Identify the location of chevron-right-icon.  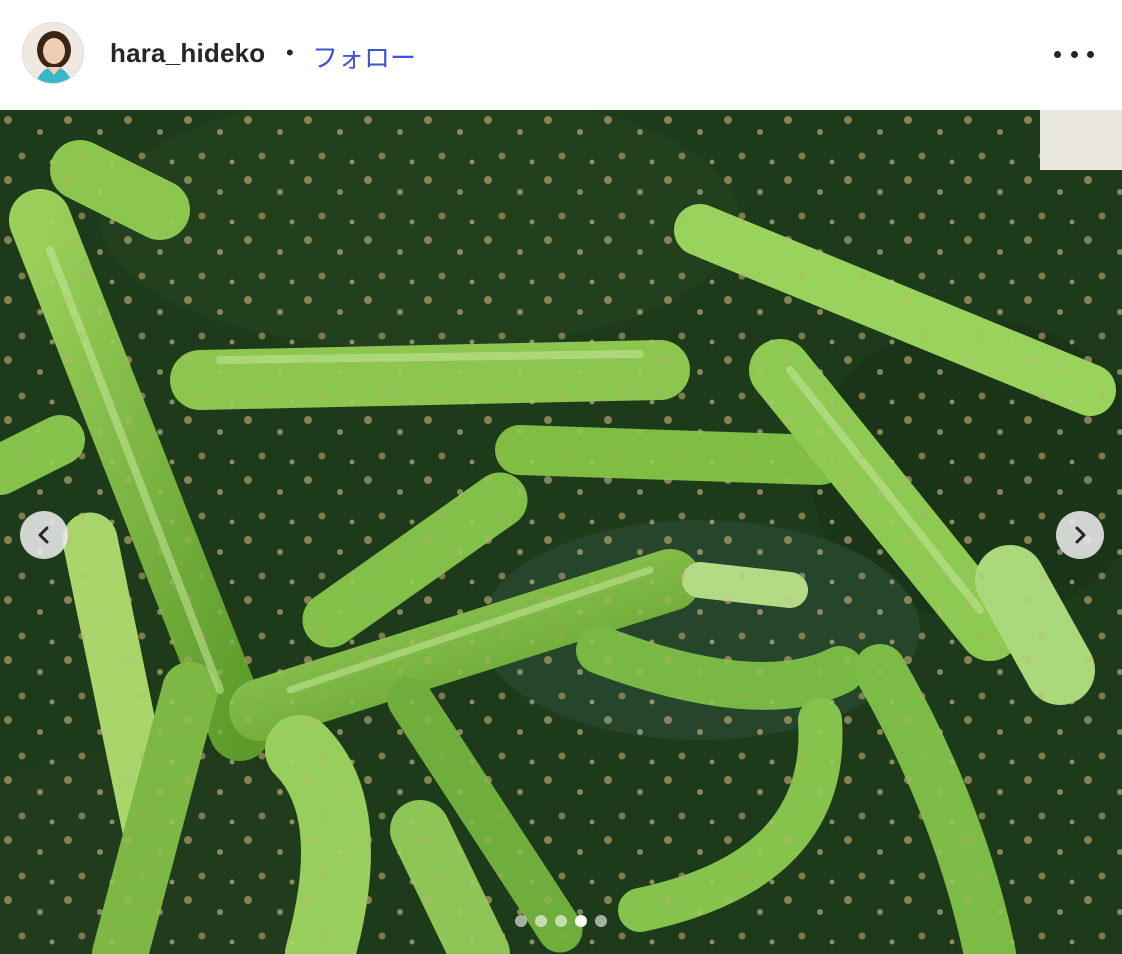
(1080, 535).